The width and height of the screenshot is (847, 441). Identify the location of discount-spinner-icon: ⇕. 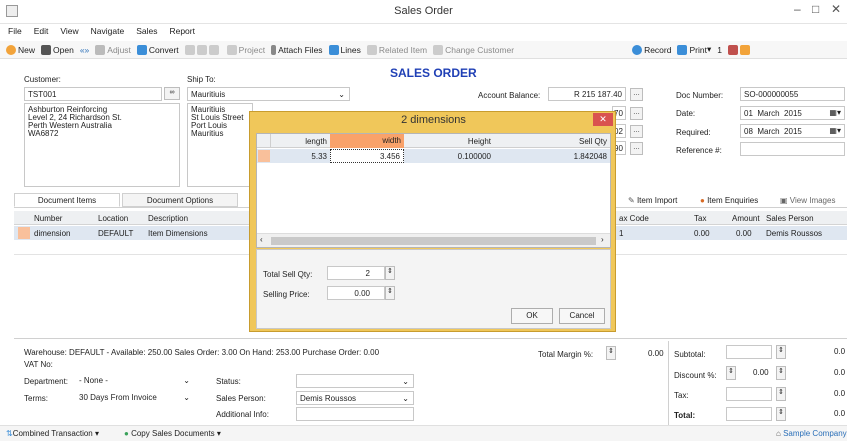
(781, 373).